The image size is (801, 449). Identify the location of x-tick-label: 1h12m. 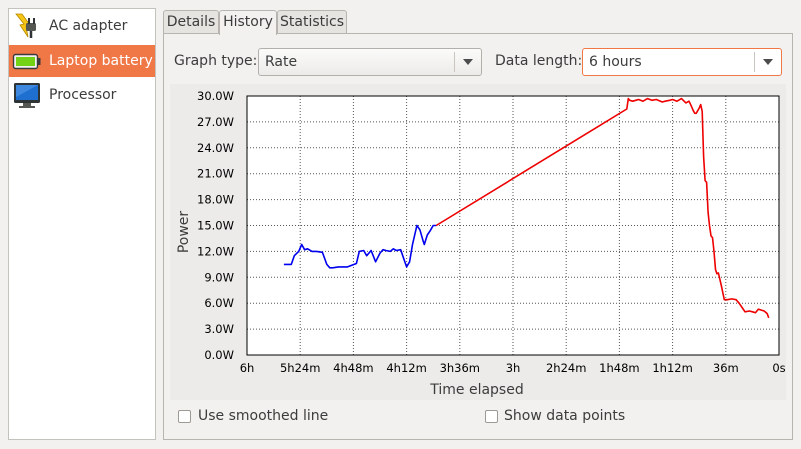
(672, 368).